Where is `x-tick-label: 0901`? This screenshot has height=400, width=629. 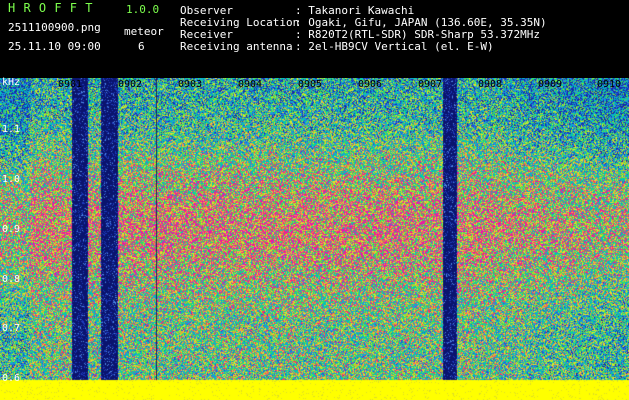 x-tick-label: 0901 is located at coordinates (70, 84).